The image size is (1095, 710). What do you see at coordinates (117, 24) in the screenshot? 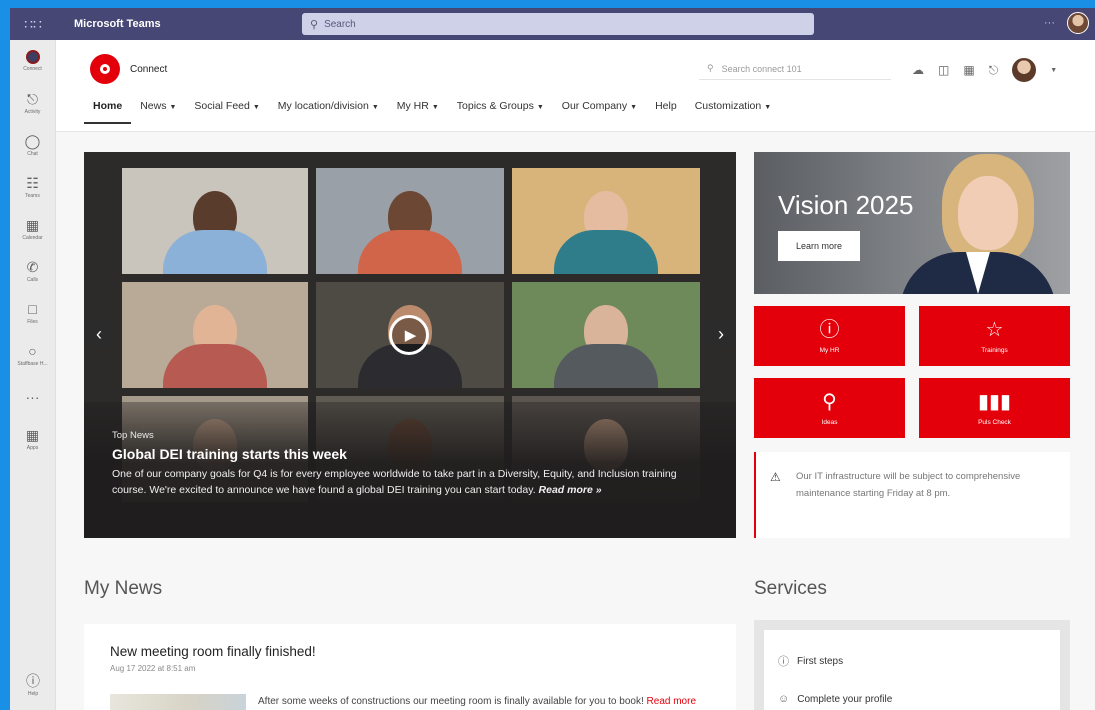
I see `app-name: Microsoft Teams` at bounding box center [117, 24].